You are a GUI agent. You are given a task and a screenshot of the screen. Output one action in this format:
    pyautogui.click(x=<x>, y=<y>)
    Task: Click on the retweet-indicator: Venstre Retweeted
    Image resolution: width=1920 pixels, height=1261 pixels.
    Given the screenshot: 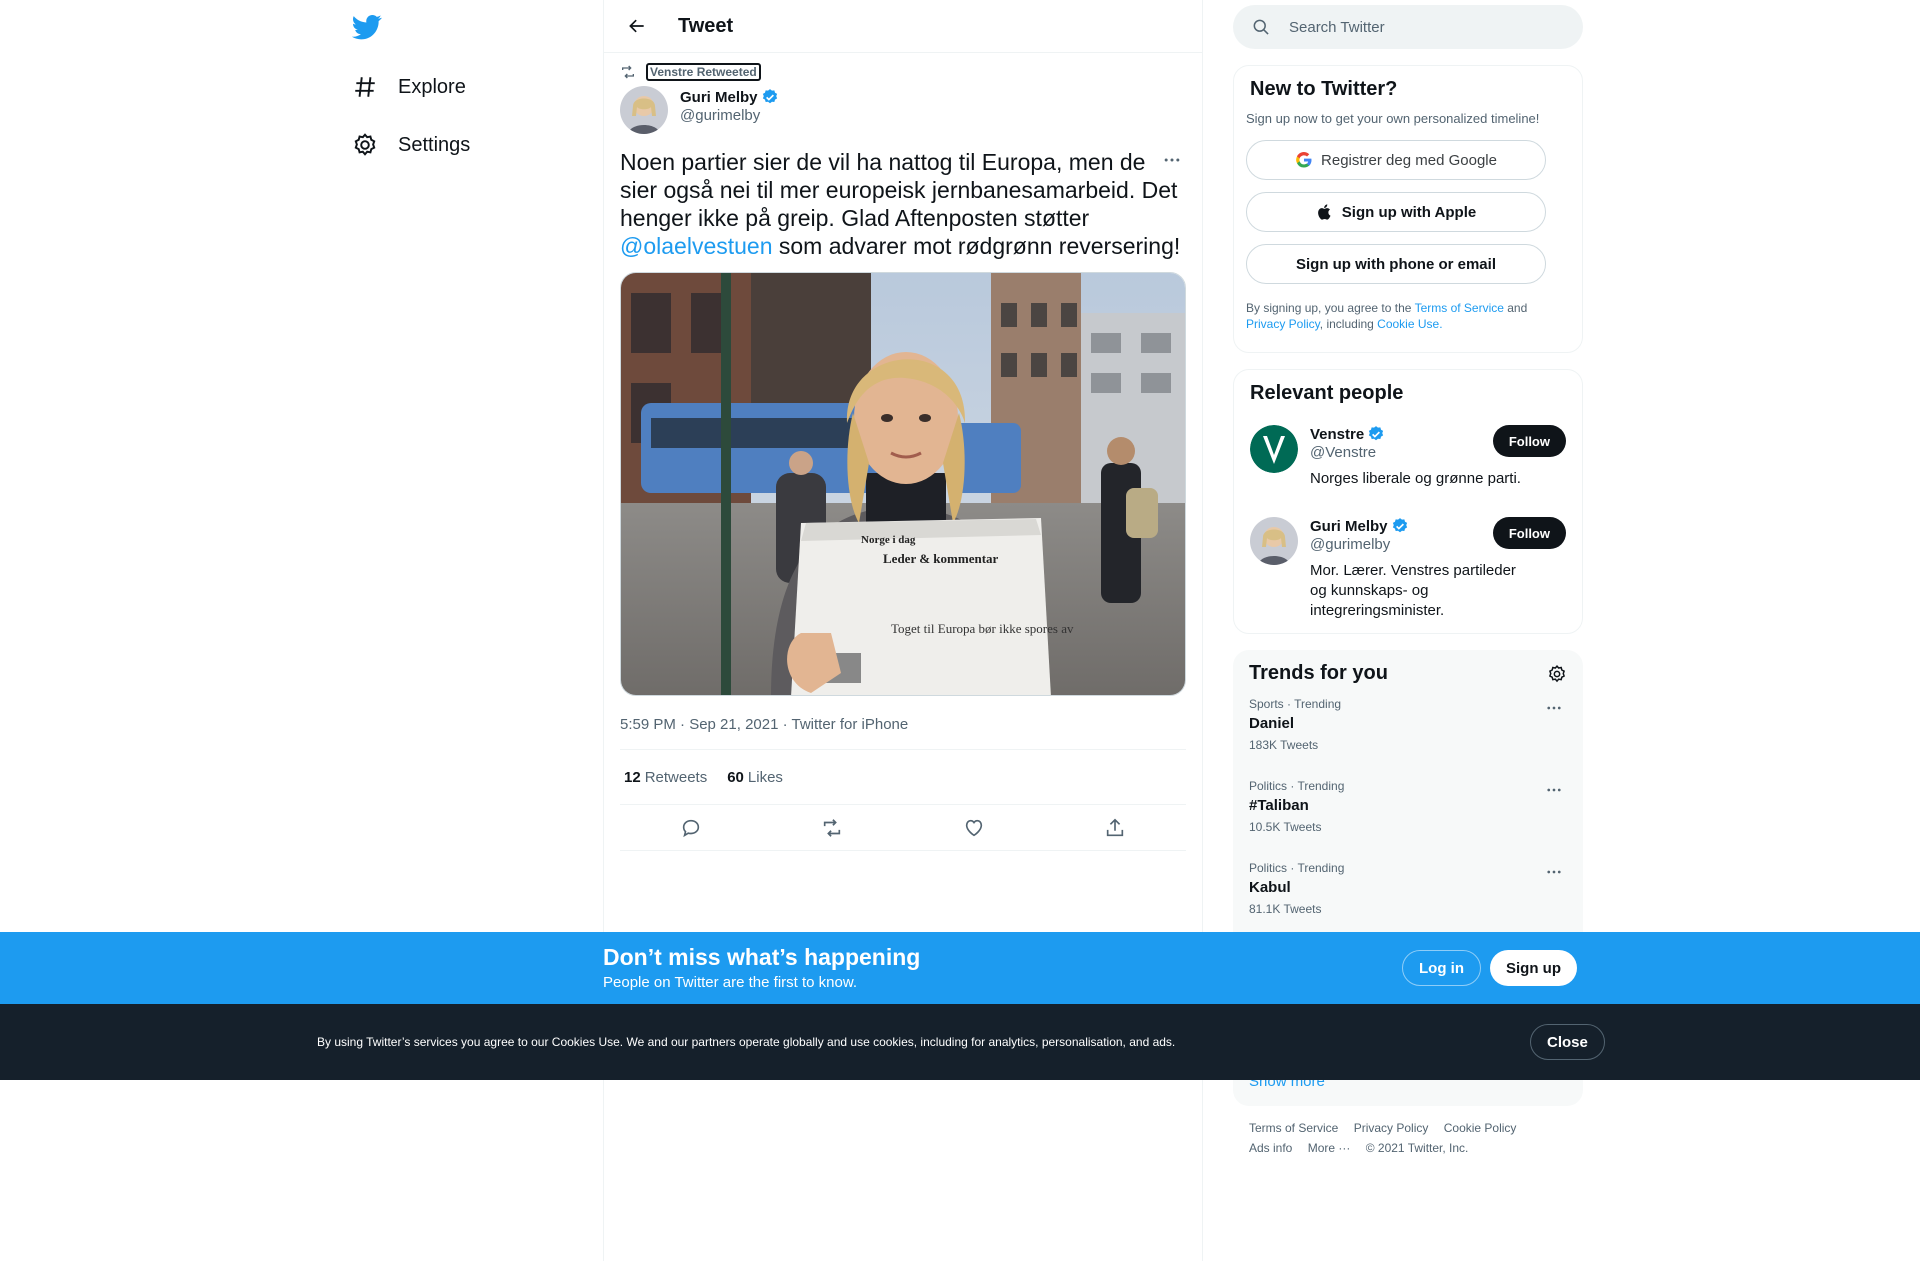 What is the action you would take?
    pyautogui.click(x=903, y=72)
    